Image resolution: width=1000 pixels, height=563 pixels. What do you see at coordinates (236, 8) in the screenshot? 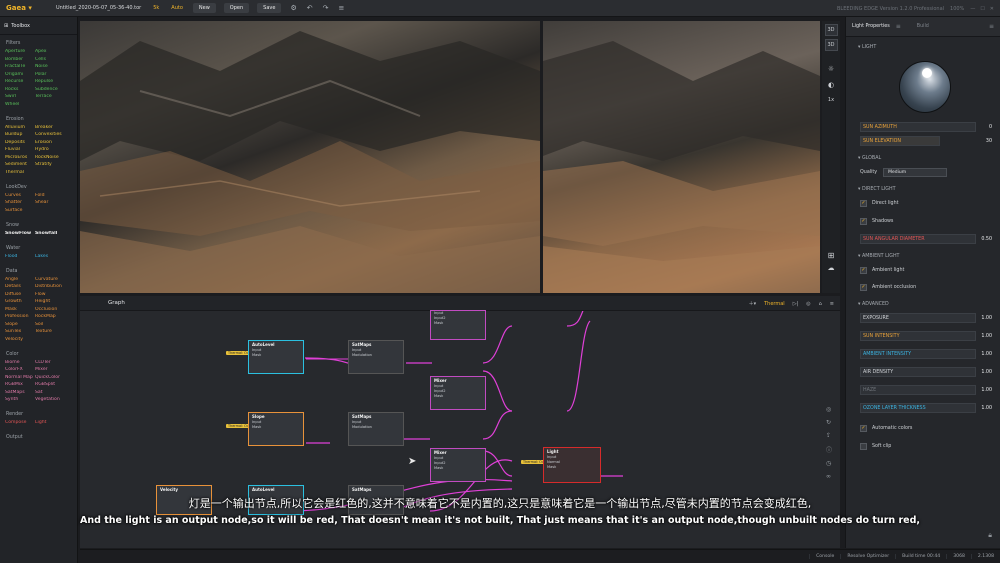
I see `open-button: Open` at bounding box center [236, 8].